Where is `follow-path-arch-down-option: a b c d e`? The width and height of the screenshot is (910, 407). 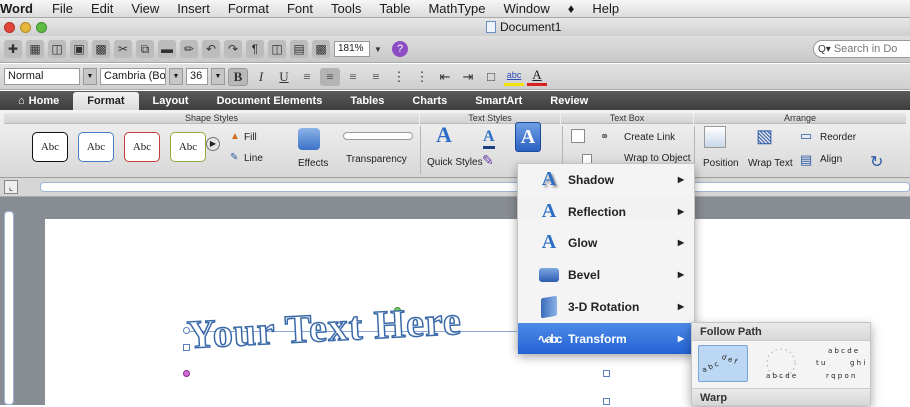
follow-path-arch-down-option: a b c d e is located at coordinates (781, 363).